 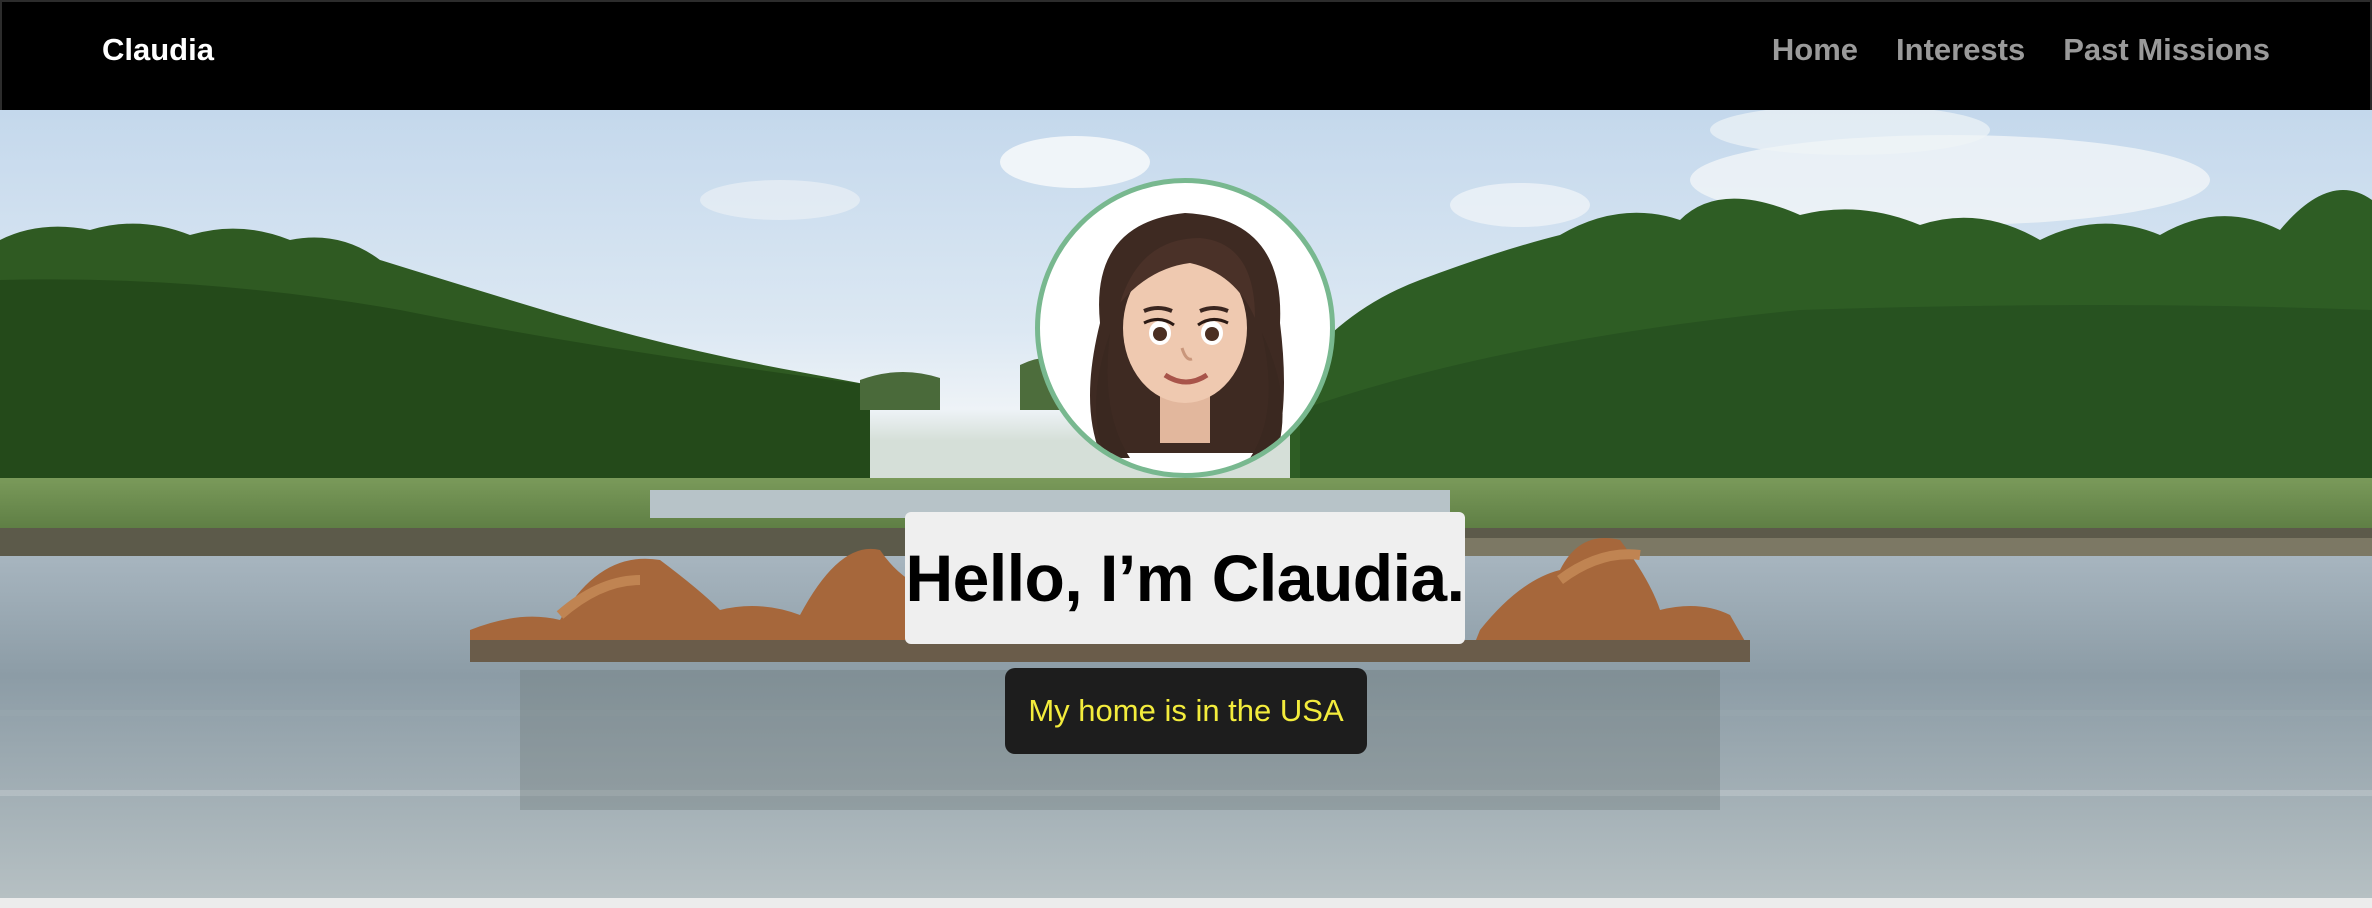 What do you see at coordinates (158, 50) in the screenshot?
I see `brand-link: Claudia` at bounding box center [158, 50].